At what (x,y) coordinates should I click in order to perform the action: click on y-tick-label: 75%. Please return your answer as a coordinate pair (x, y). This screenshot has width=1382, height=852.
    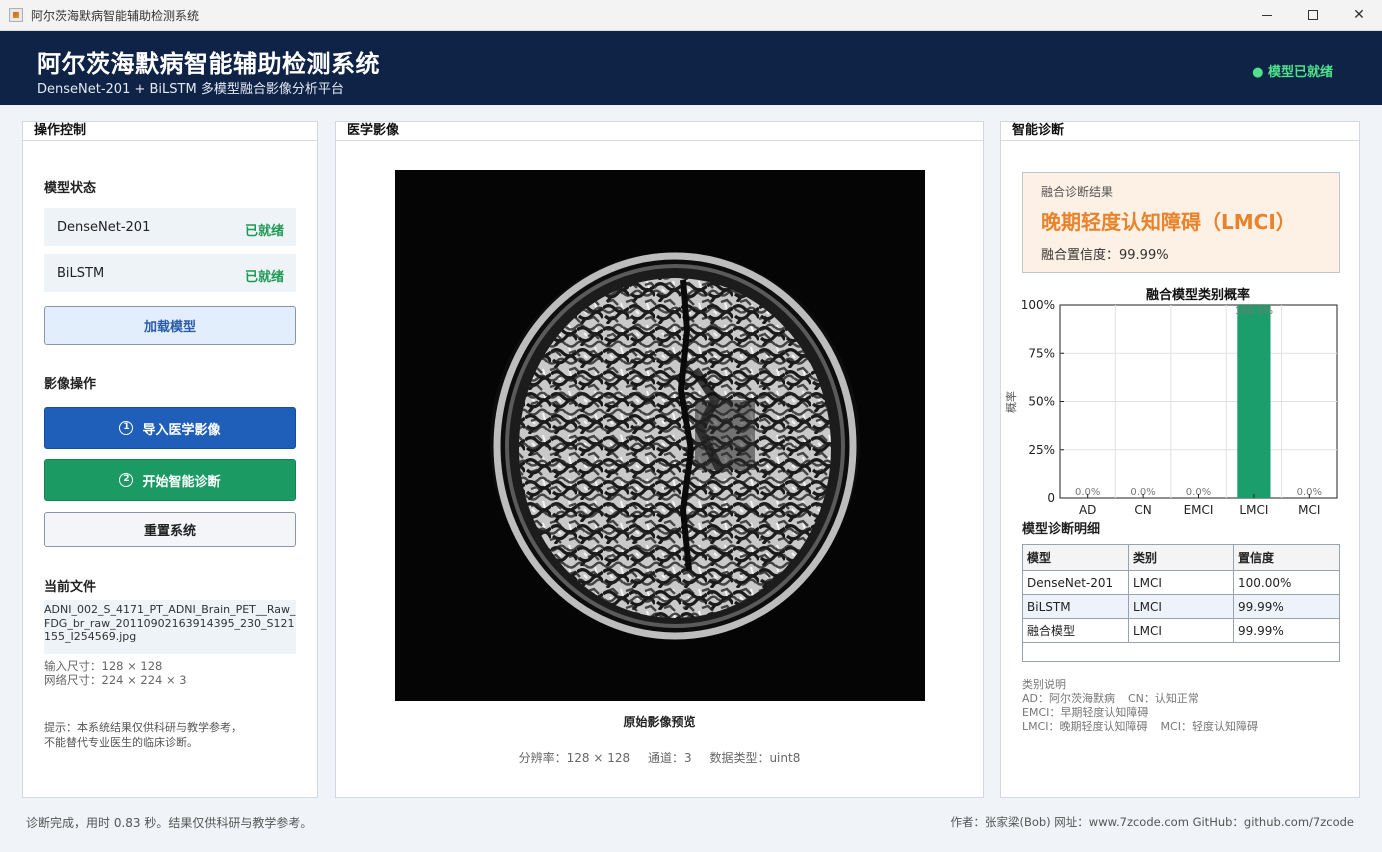
    Looking at the image, I should click on (1041, 353).